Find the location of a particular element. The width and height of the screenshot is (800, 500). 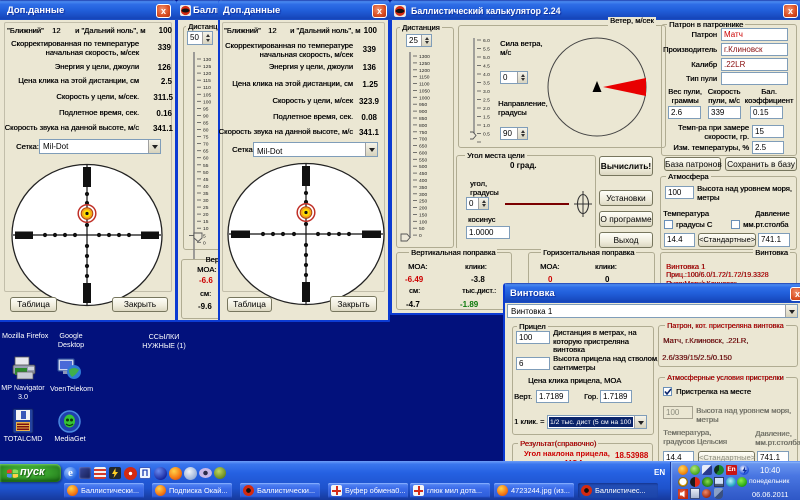

svg-text: 1150 is located at coordinates (424, 78).